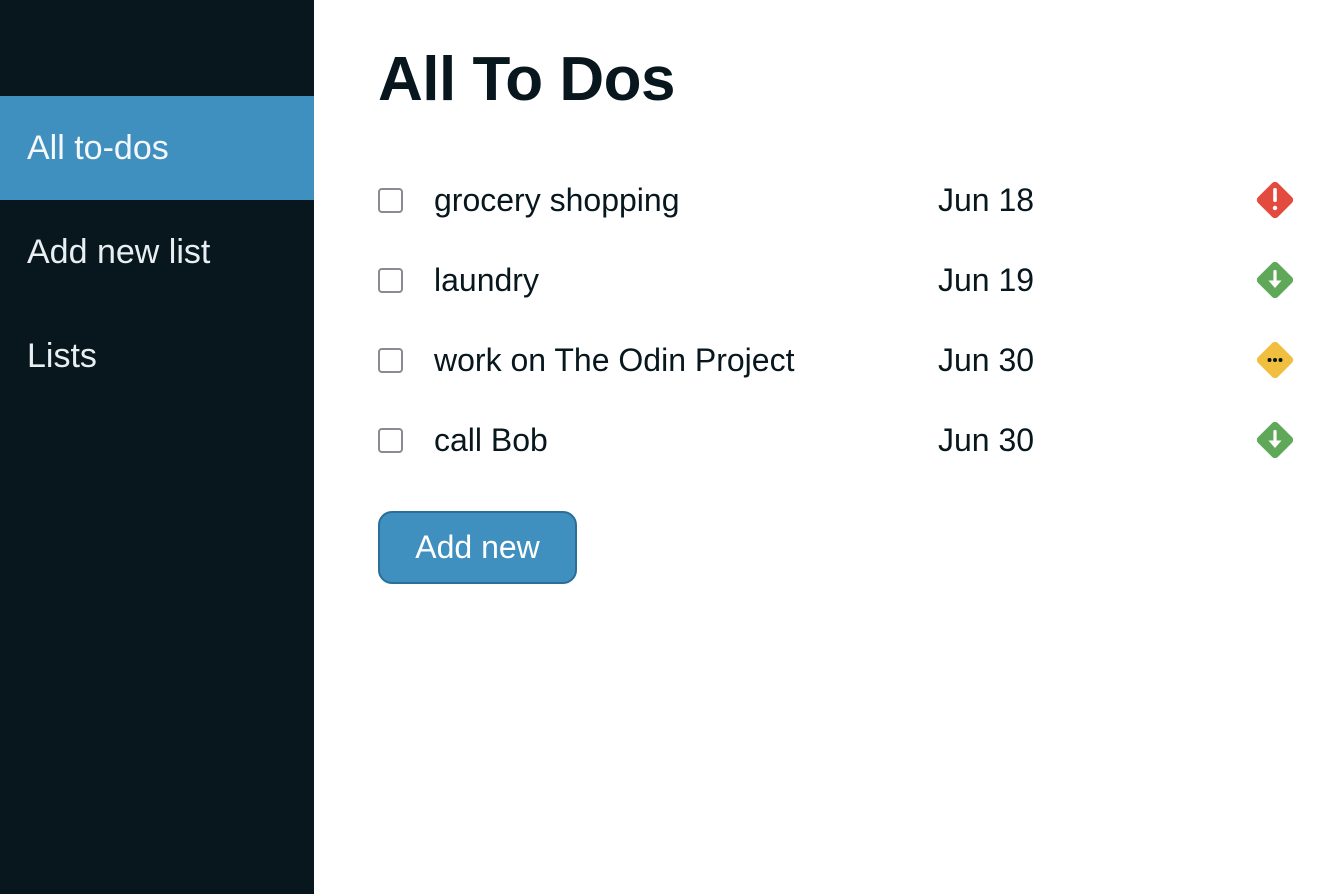  Describe the element at coordinates (157, 252) in the screenshot. I see `sidebar-item-add-new-list: Add new list` at that location.